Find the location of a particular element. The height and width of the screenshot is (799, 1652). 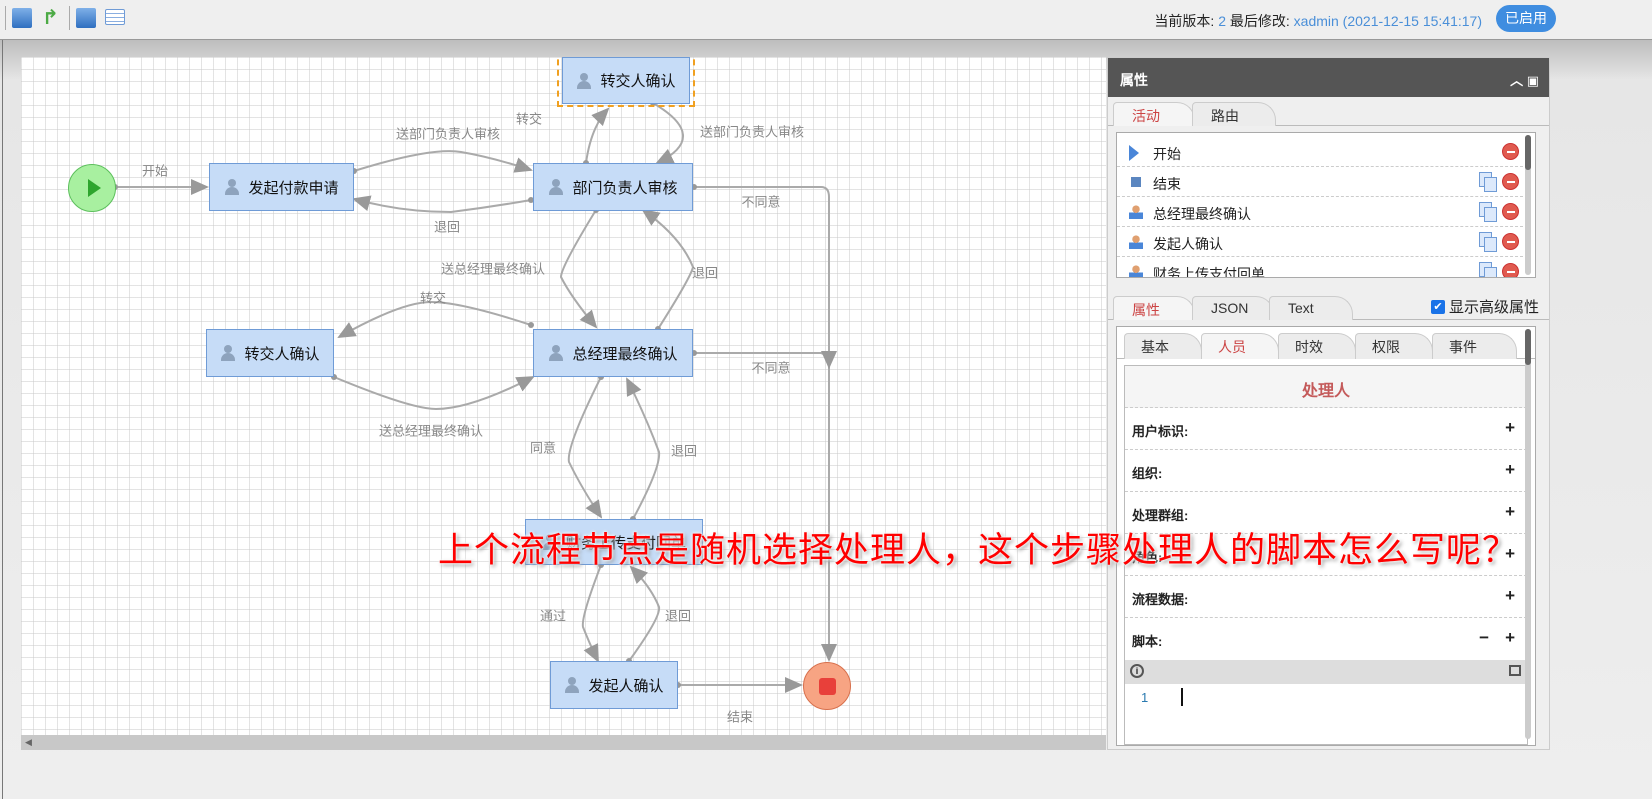

node-initiator-confirm: 发起人确认 is located at coordinates (614, 685).